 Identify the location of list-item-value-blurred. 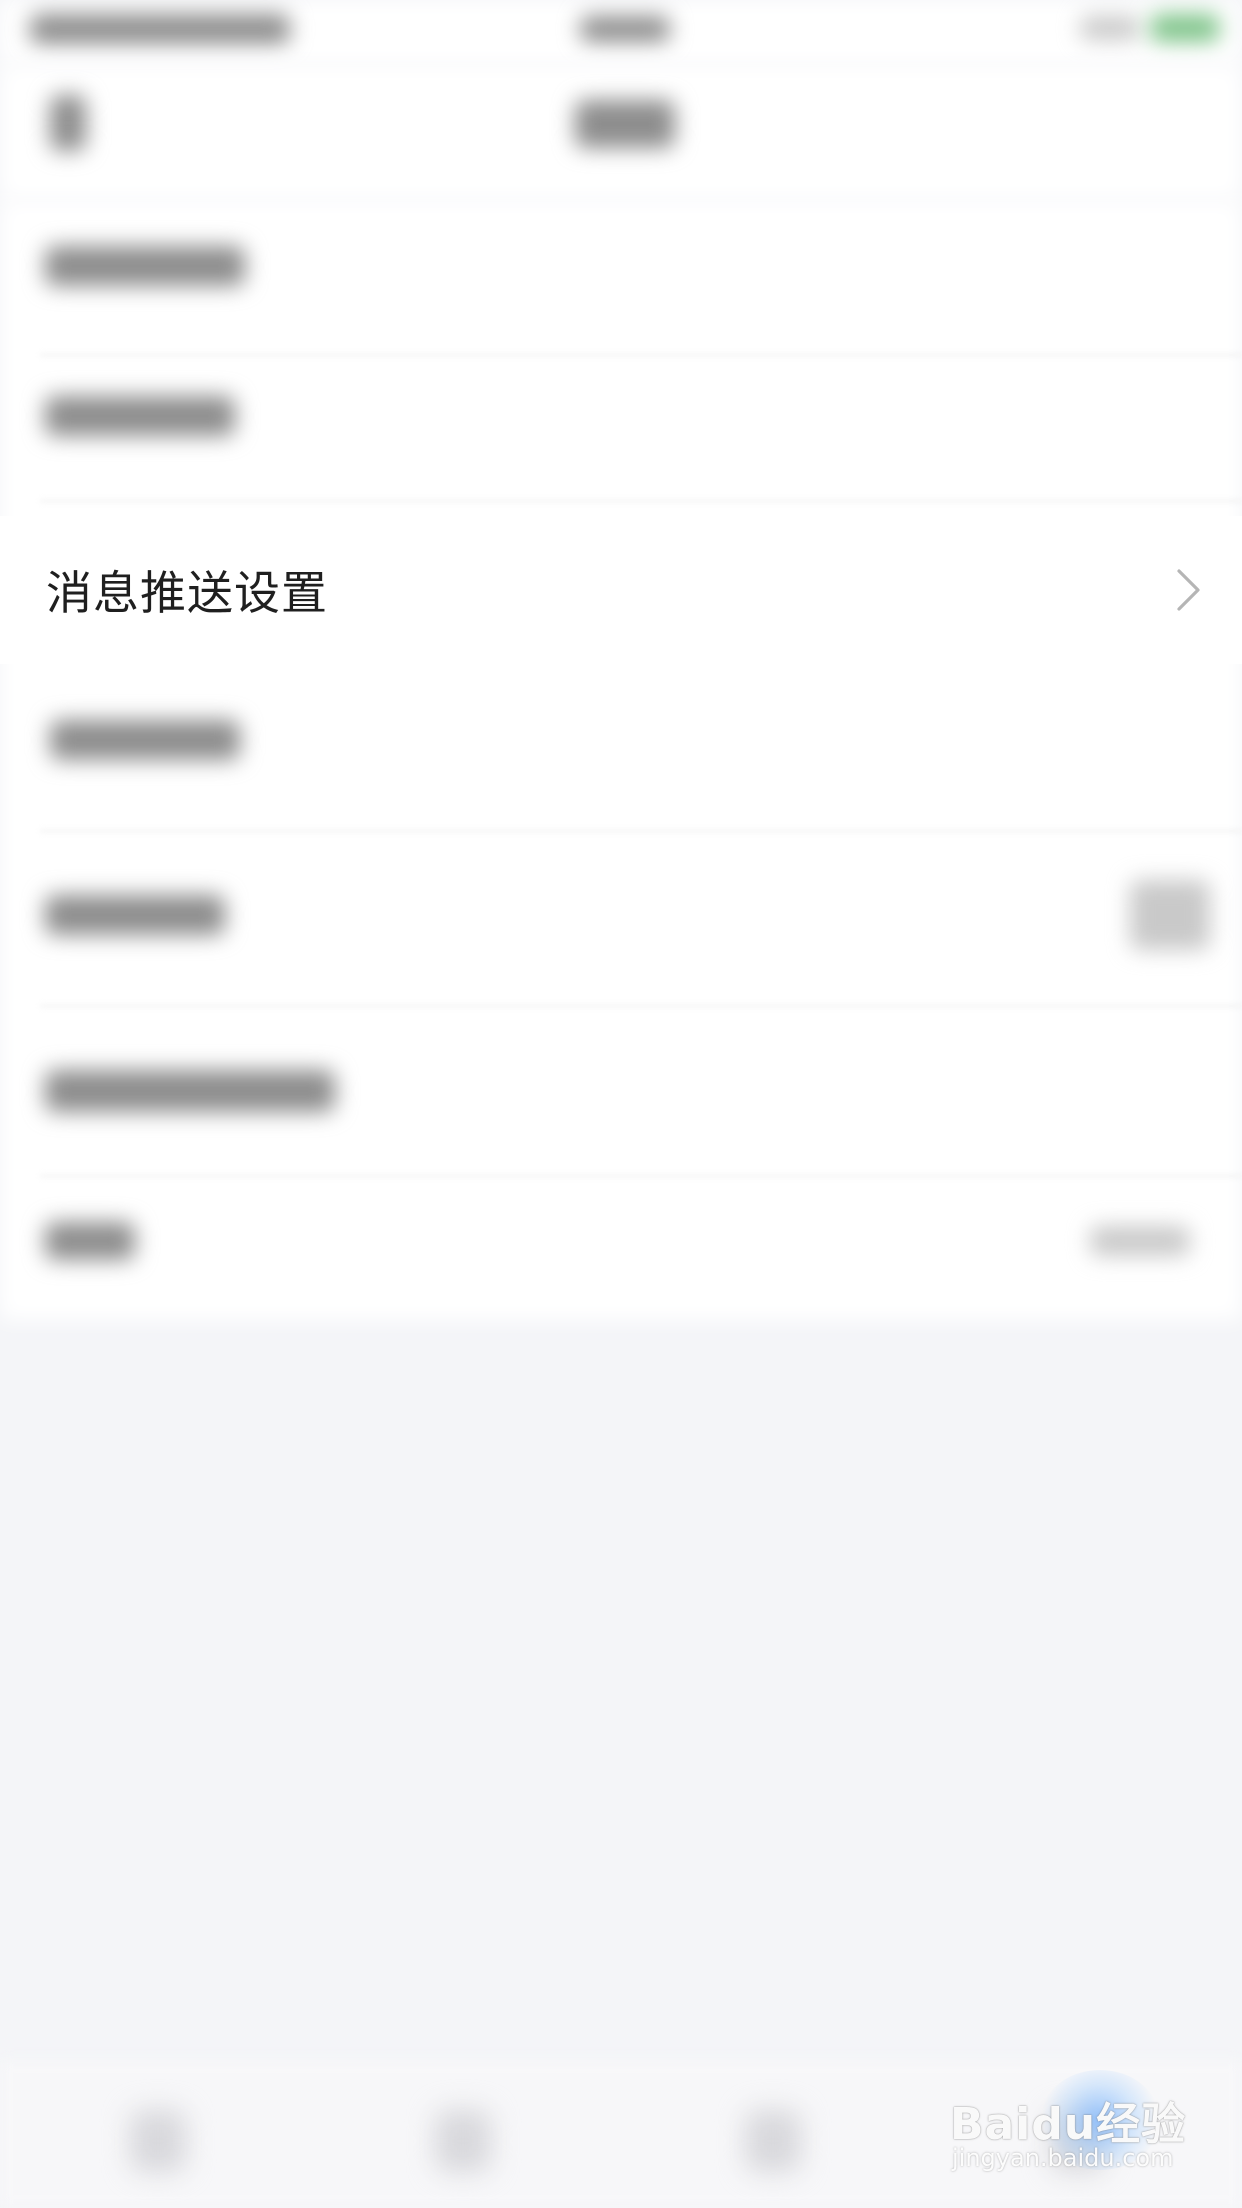
(1140, 1241).